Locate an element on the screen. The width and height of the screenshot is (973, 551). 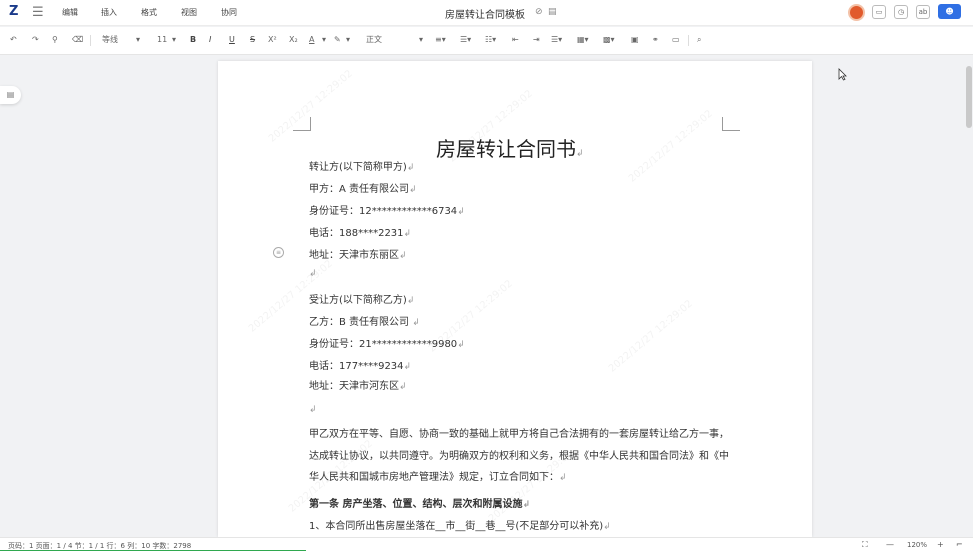
zoom-in-button: + is located at coordinates (940, 544).